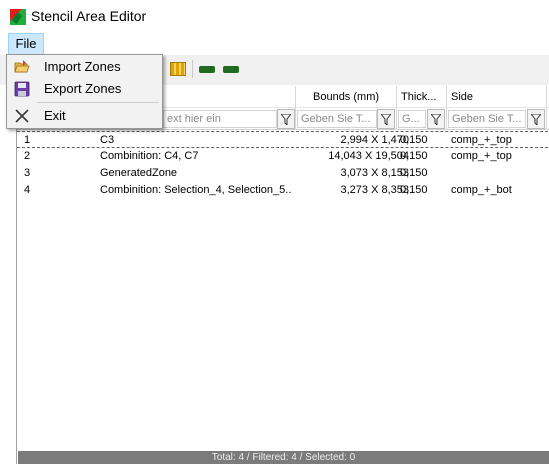 The width and height of the screenshot is (549, 475). What do you see at coordinates (89, 16) in the screenshot?
I see `window-title: Stencil Area Editor` at bounding box center [89, 16].